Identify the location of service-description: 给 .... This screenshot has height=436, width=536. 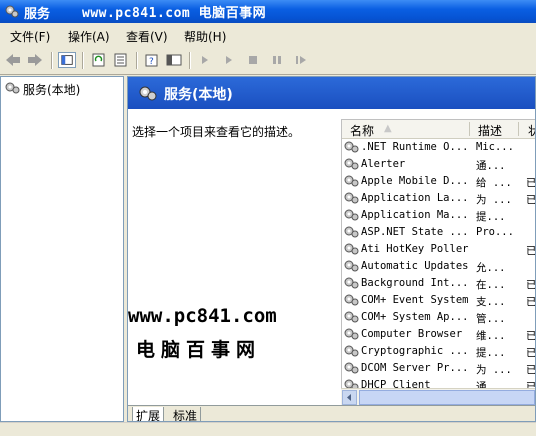
(494, 183).